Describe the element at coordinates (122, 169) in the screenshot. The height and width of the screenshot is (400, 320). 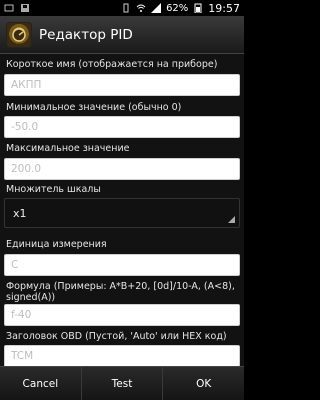
I see `max-value-input: 200.0` at that location.